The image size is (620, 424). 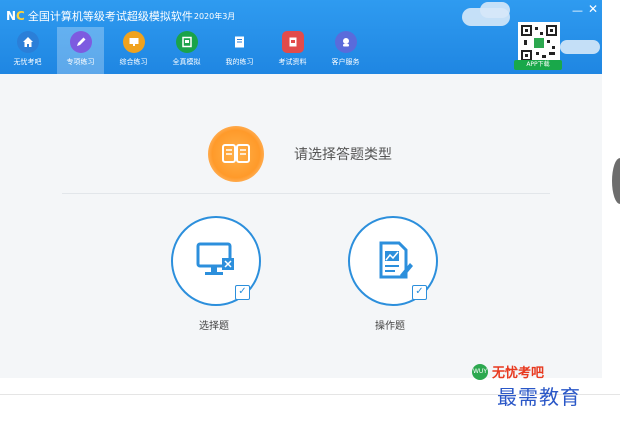 I want to click on side-edge-decoration, so click(x=616, y=181).